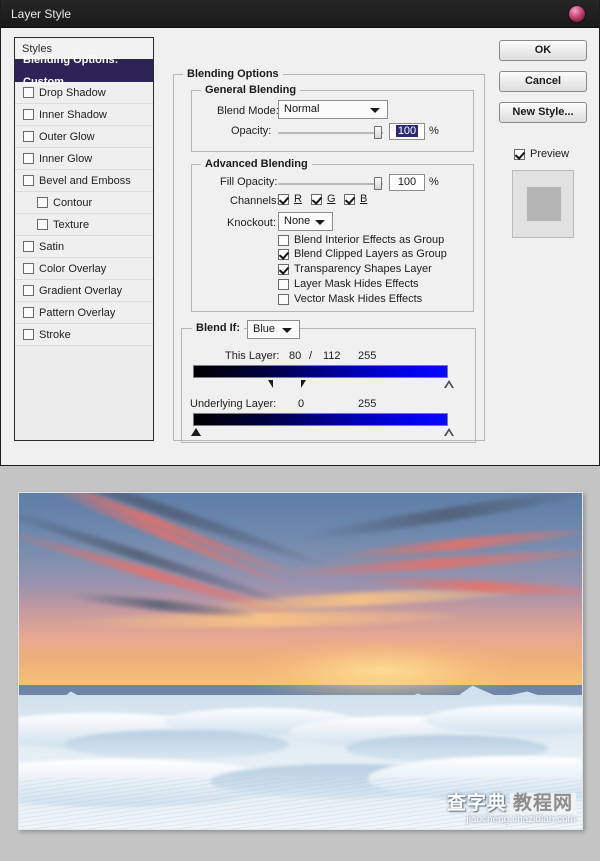 The height and width of the screenshot is (861, 600). What do you see at coordinates (251, 90) in the screenshot?
I see `general-blending-legend: General Blending` at bounding box center [251, 90].